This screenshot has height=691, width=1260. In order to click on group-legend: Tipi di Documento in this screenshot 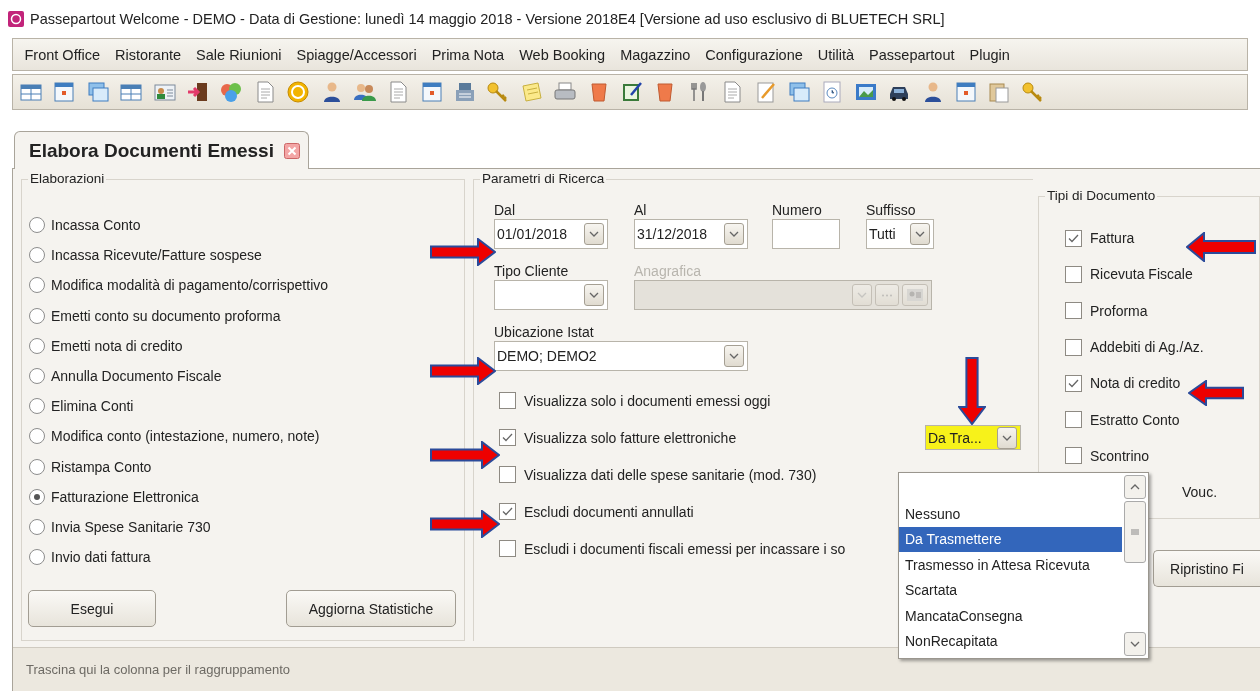, I will do `click(1101, 195)`.